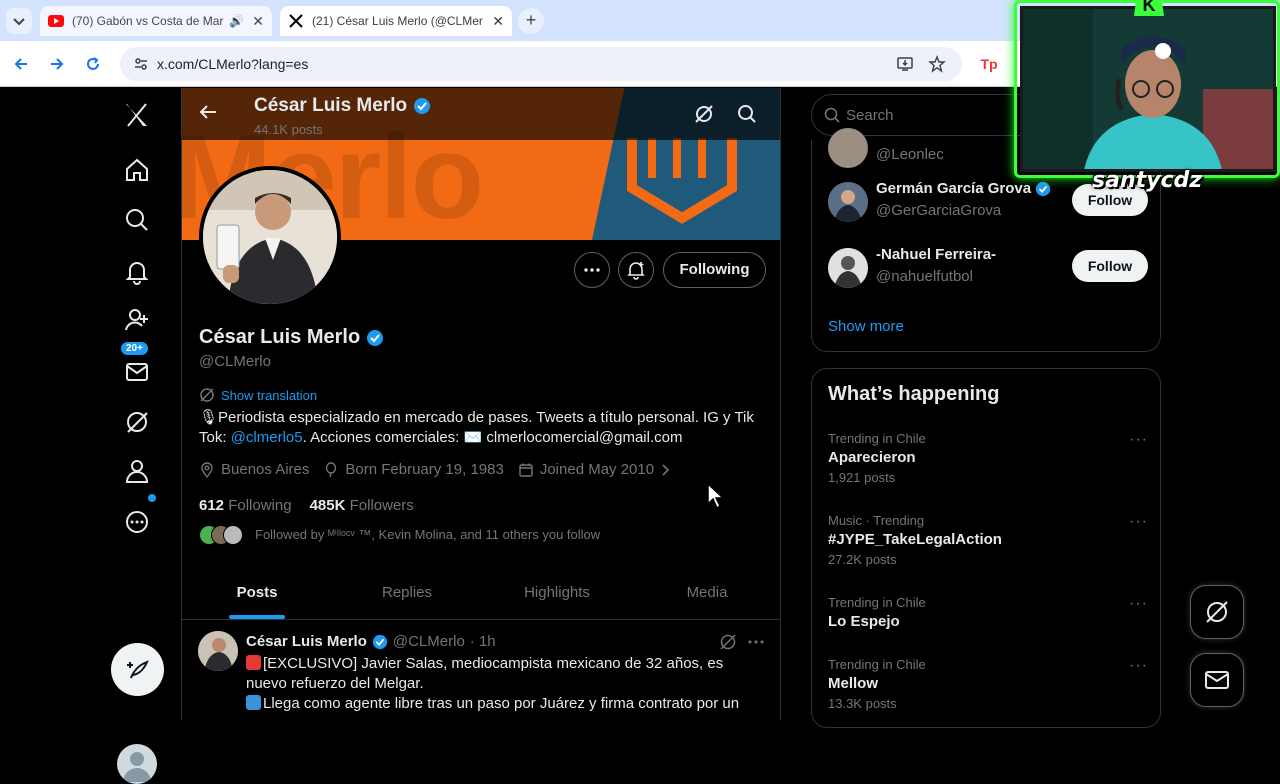 The height and width of the screenshot is (784, 1280). I want to click on feather-plus-icon, so click(137, 668).